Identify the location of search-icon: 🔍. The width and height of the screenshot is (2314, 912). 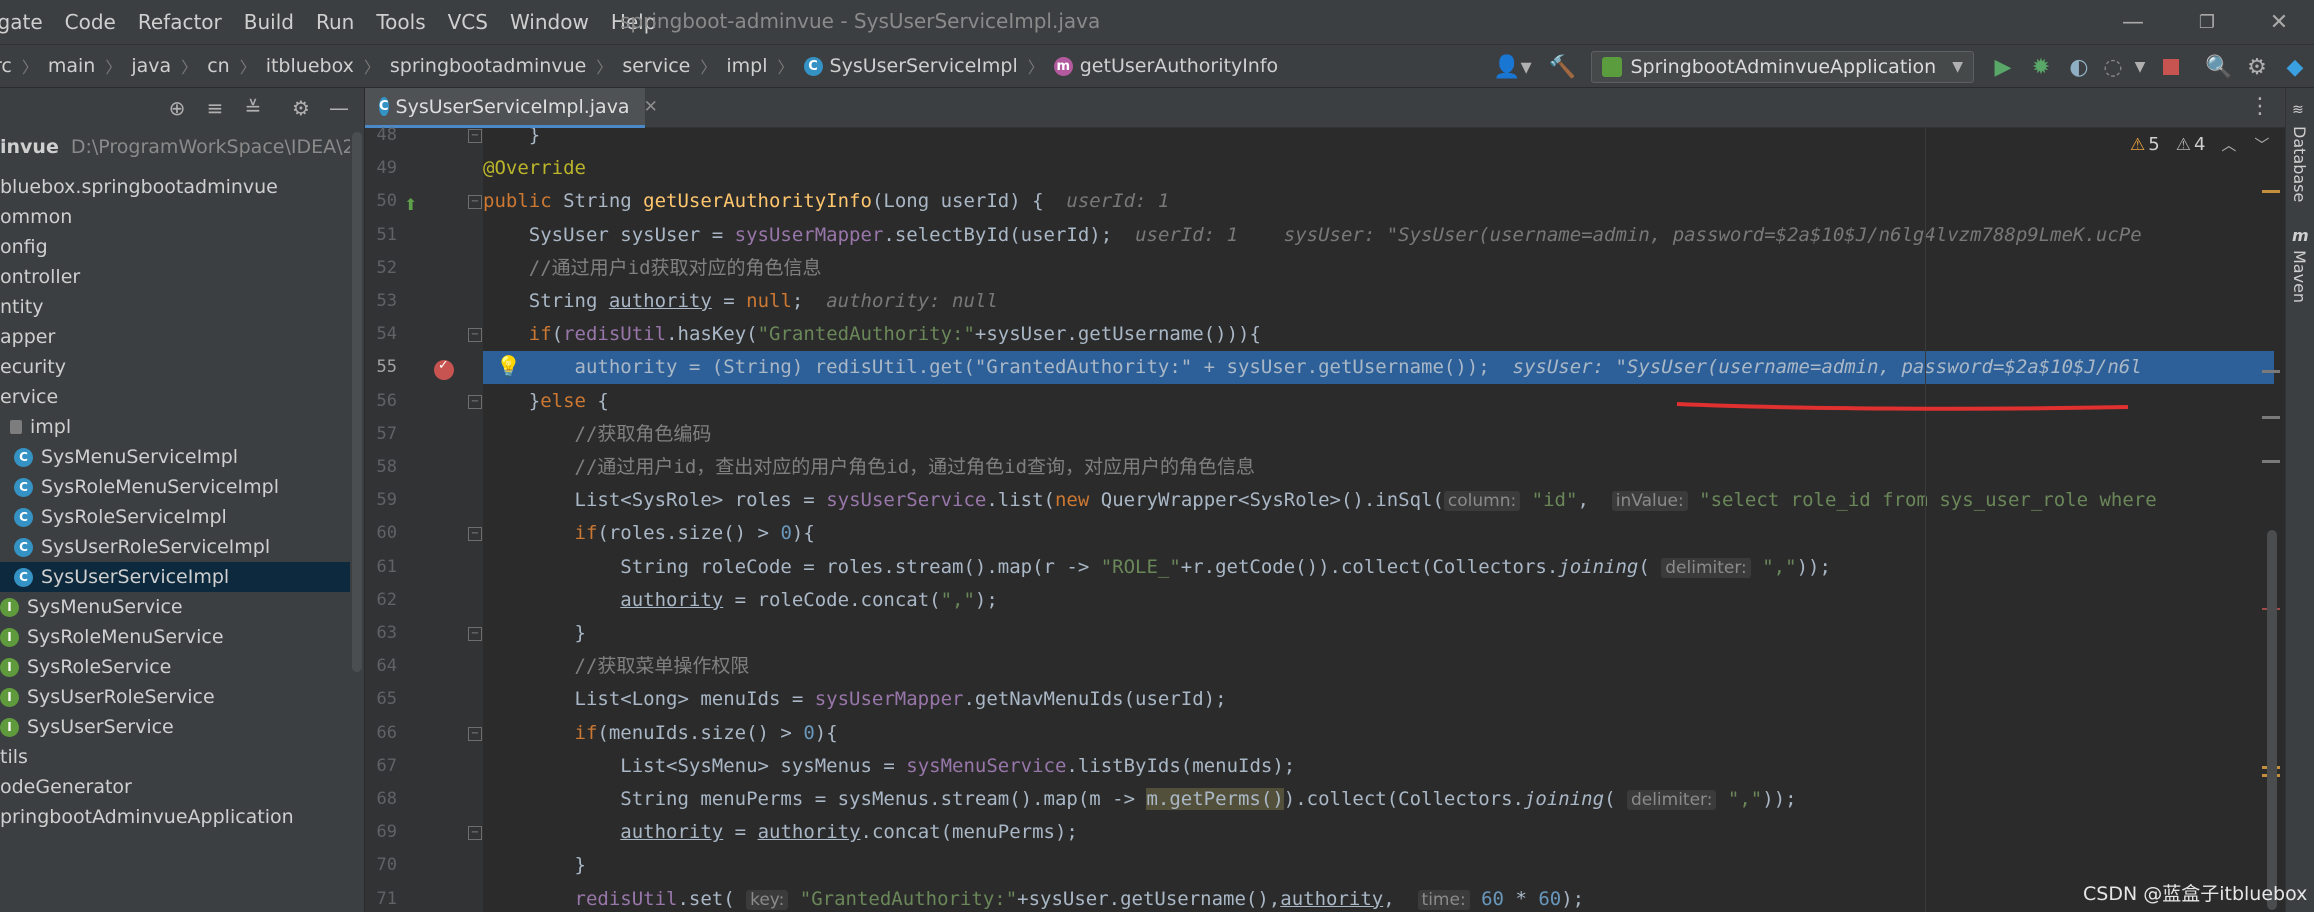
(2219, 67).